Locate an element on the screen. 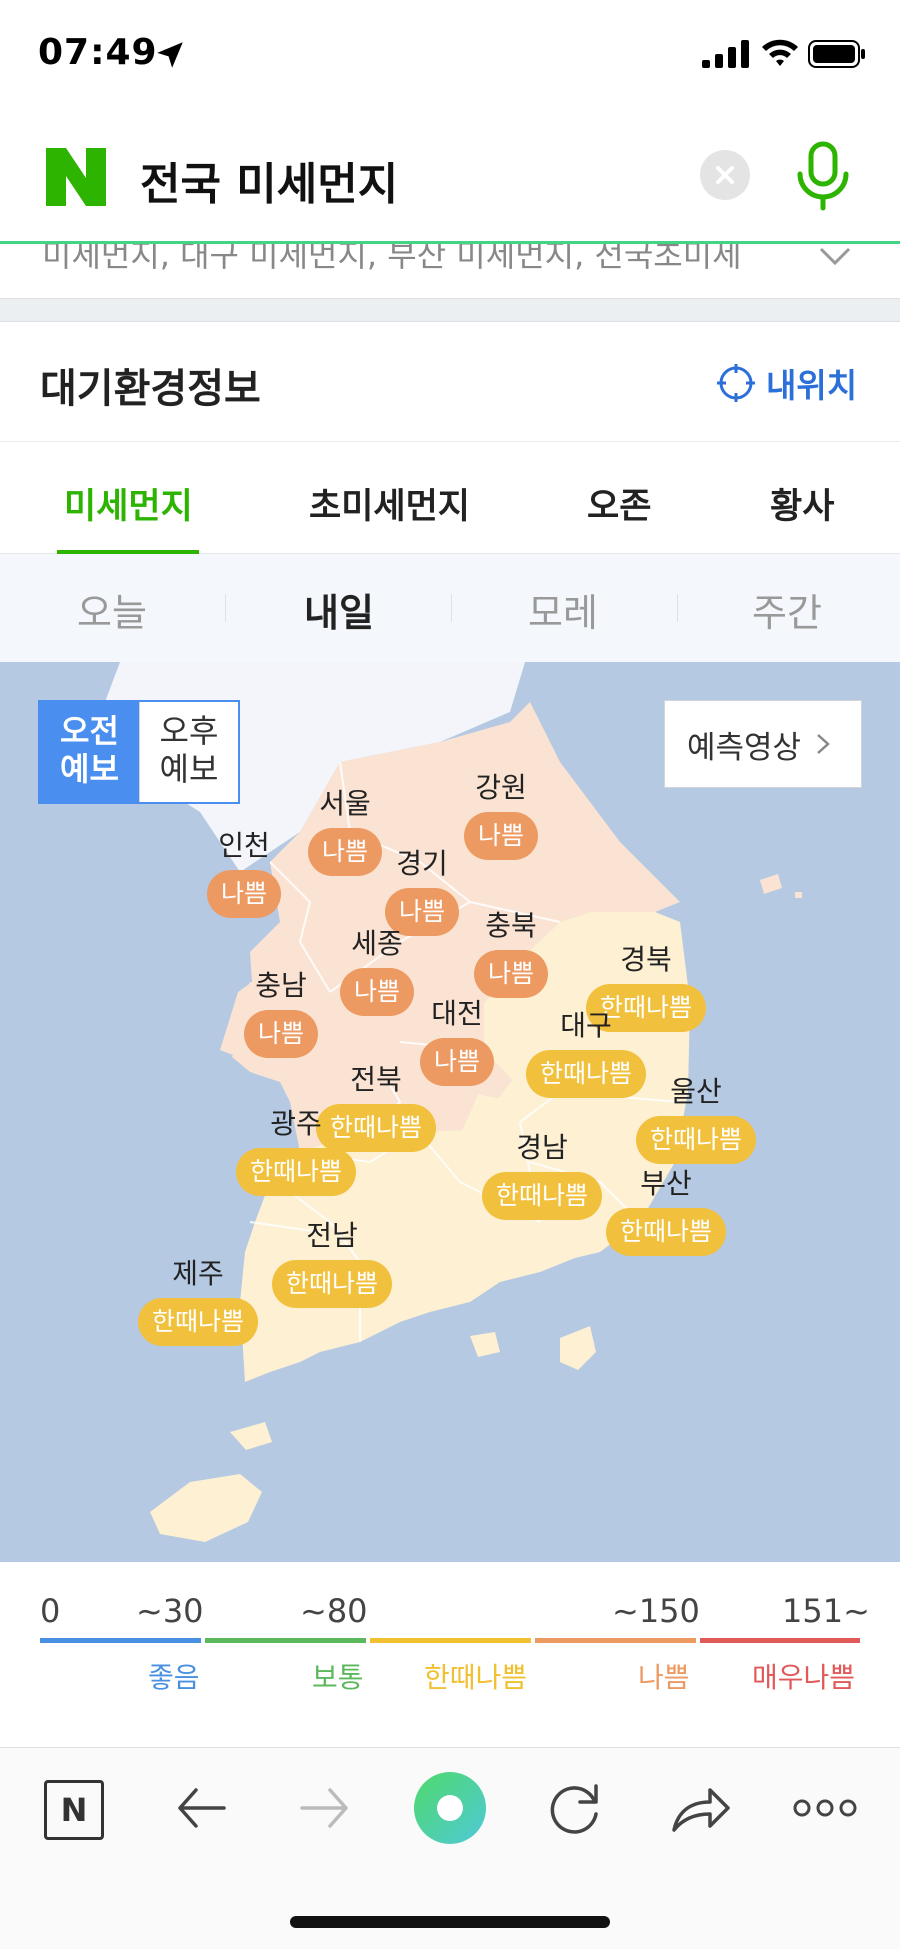  region-name: 세종 is located at coordinates (377, 943).